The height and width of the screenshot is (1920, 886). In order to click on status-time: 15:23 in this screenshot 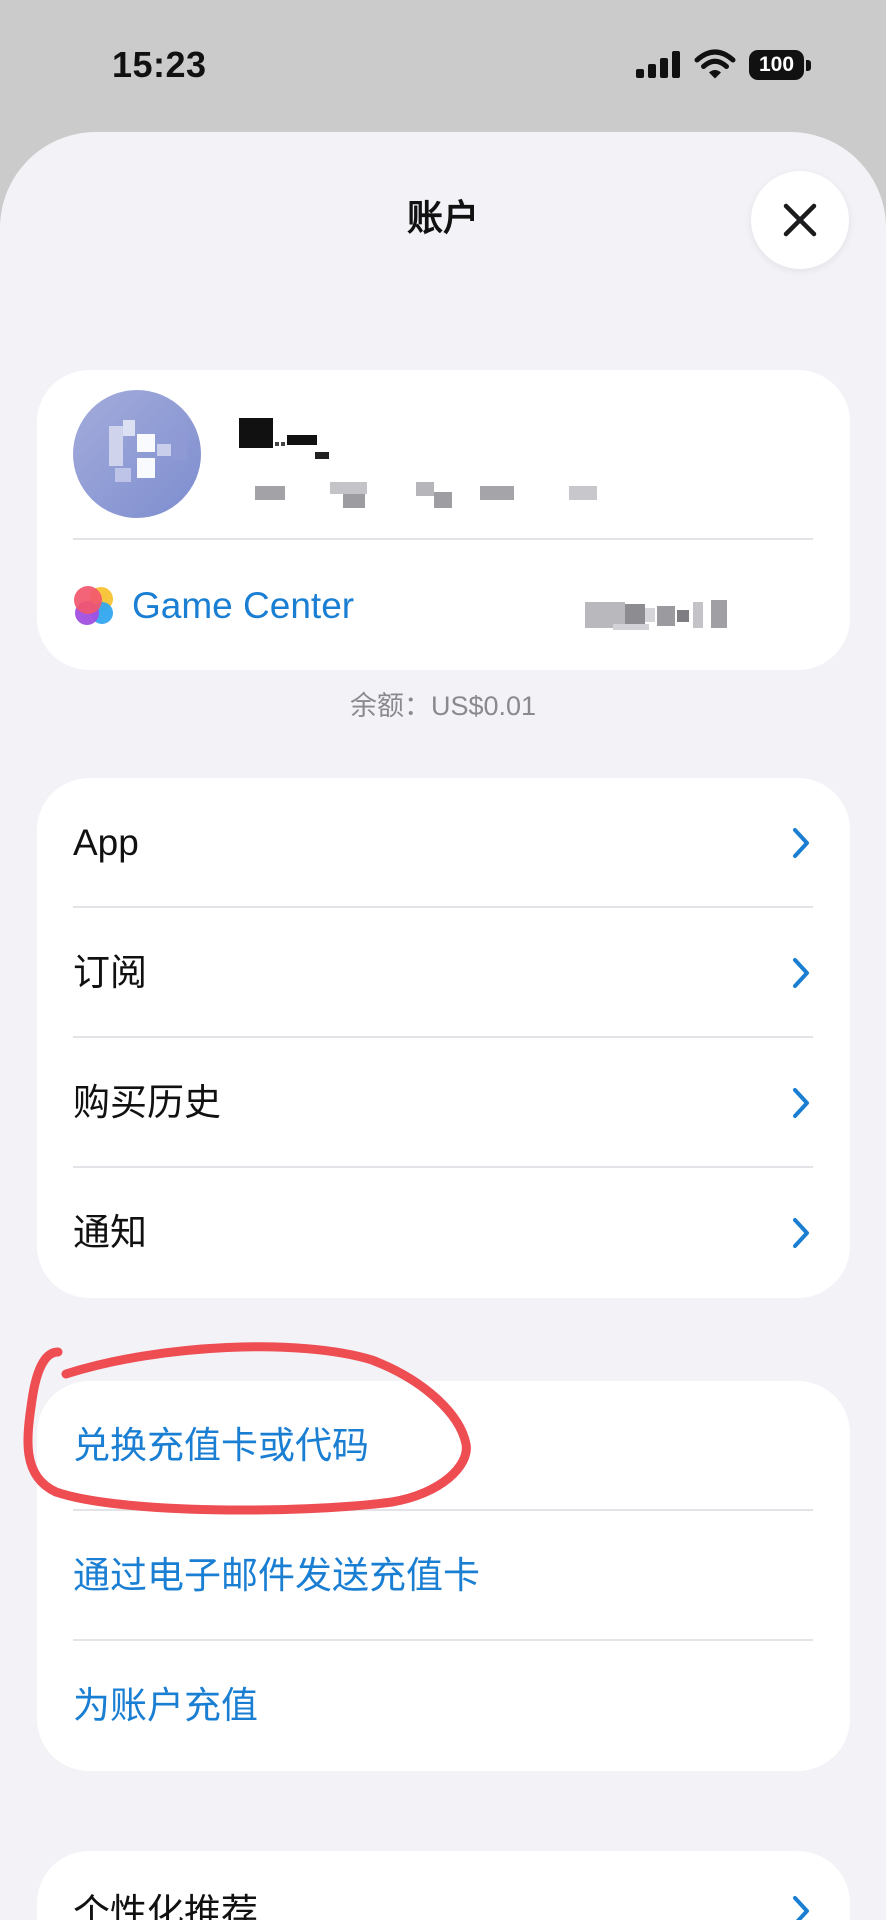, I will do `click(159, 64)`.